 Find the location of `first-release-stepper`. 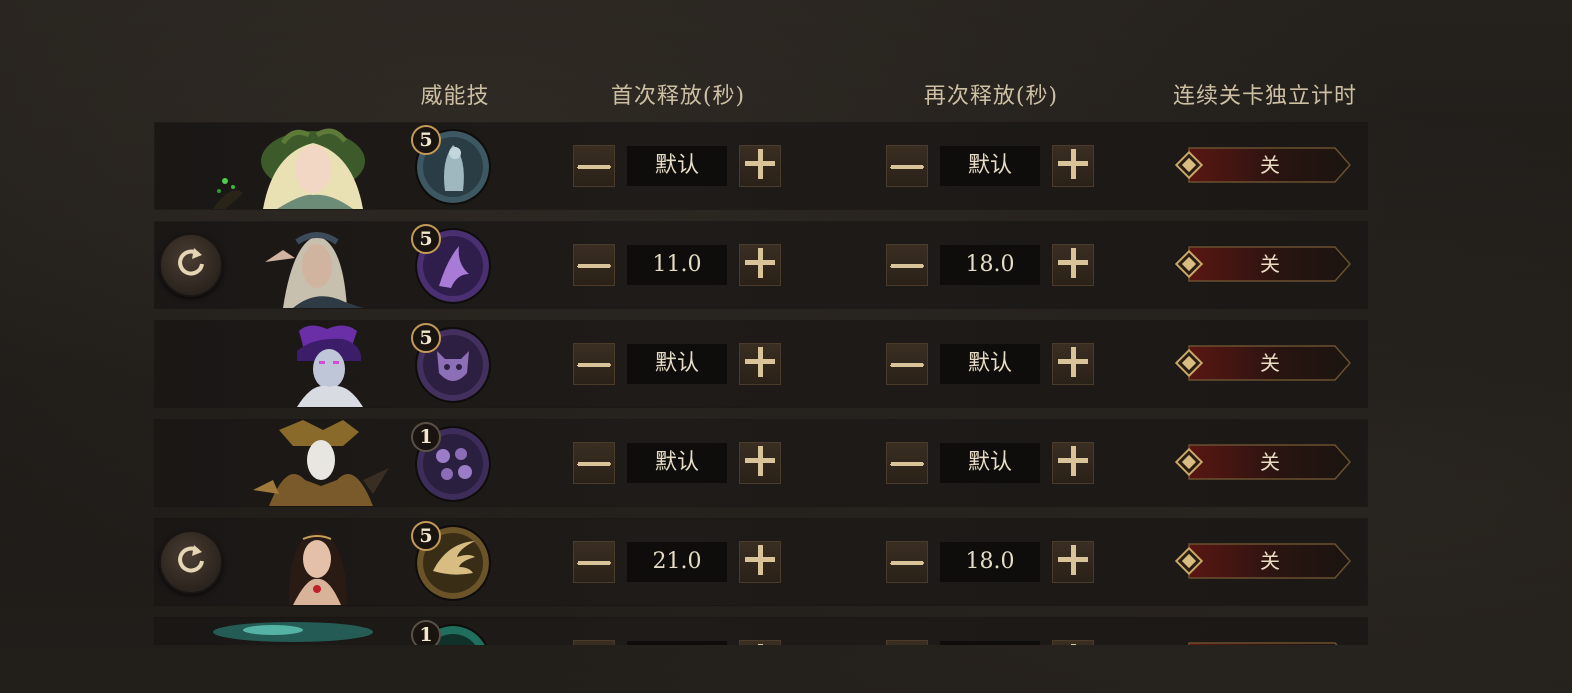

first-release-stepper is located at coordinates (677, 642).